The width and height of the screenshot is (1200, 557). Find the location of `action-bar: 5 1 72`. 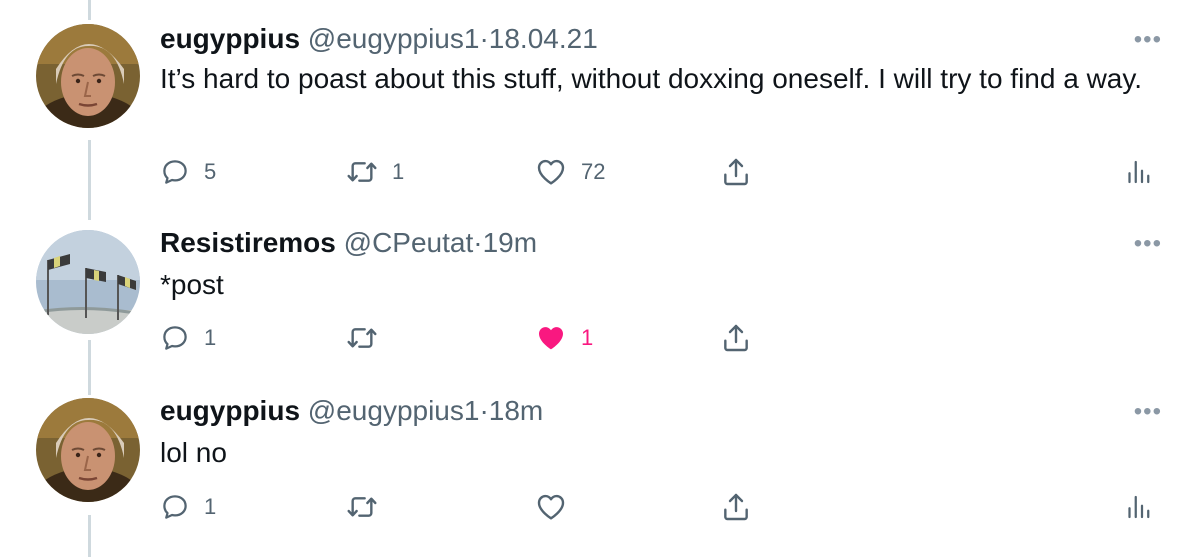

action-bar: 5 1 72 is located at coordinates (600, 172).